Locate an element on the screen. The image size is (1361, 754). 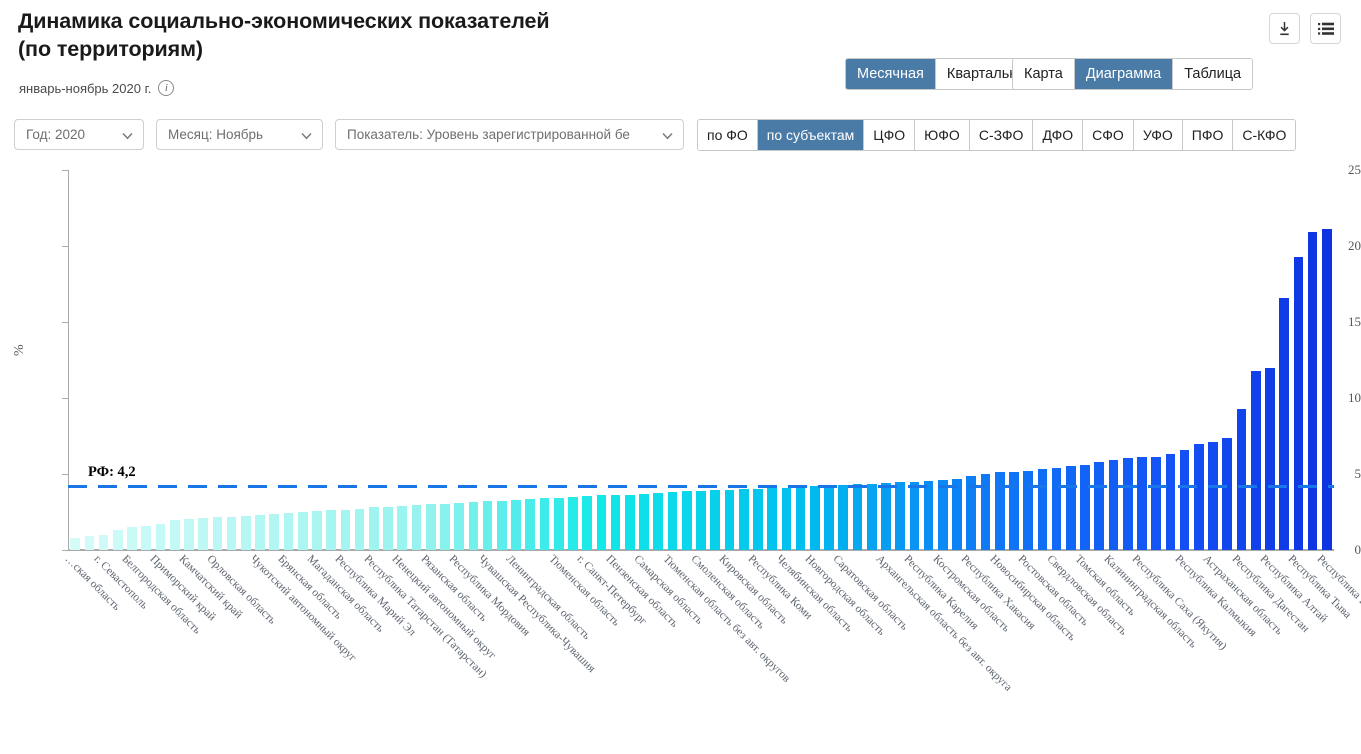
view-tab-0: Карта is located at coordinates (1044, 74).